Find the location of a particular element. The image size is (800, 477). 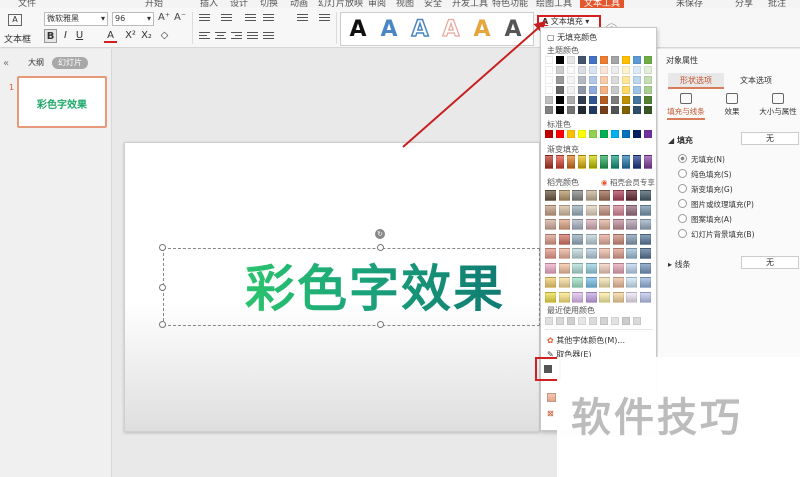

menu-devtools: 开发工具 is located at coordinates (470, 4).